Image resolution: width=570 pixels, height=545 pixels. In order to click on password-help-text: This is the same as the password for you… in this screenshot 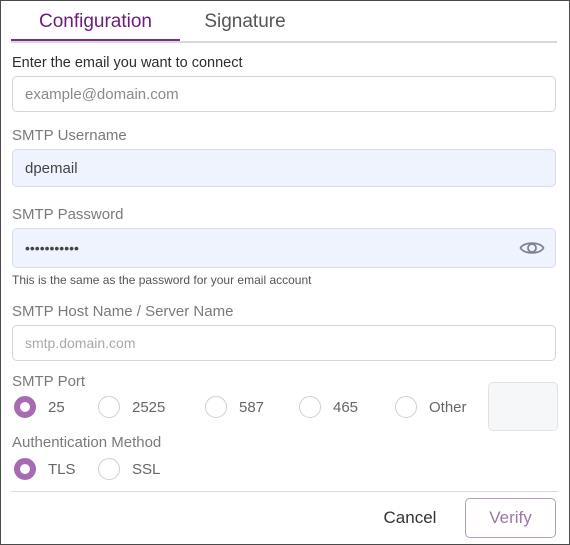, I will do `click(162, 280)`.